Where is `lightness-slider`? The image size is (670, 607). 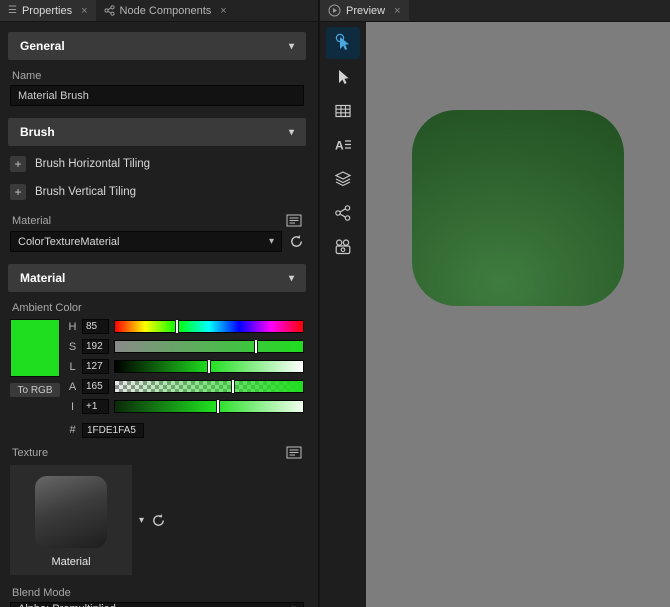
lightness-slider is located at coordinates (209, 366).